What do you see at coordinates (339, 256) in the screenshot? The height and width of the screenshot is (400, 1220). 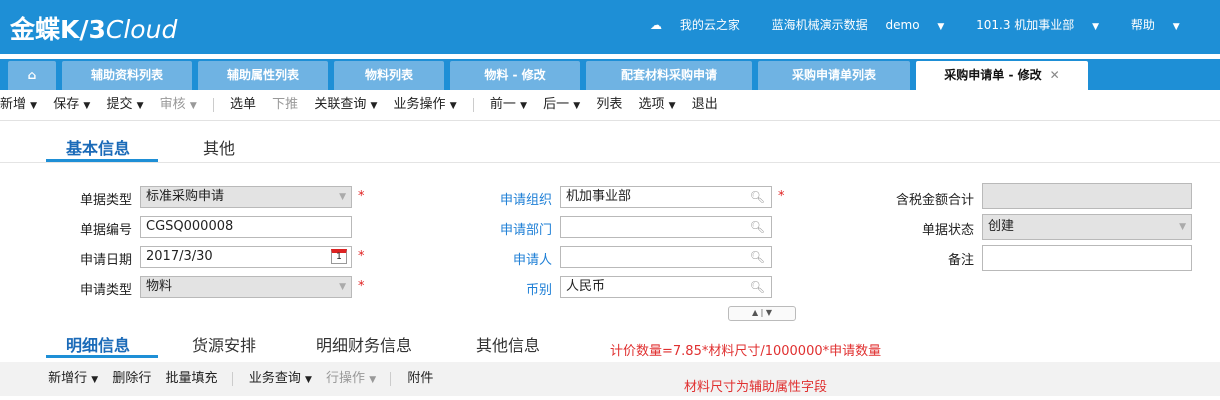 I see `calendar-icon: 1` at bounding box center [339, 256].